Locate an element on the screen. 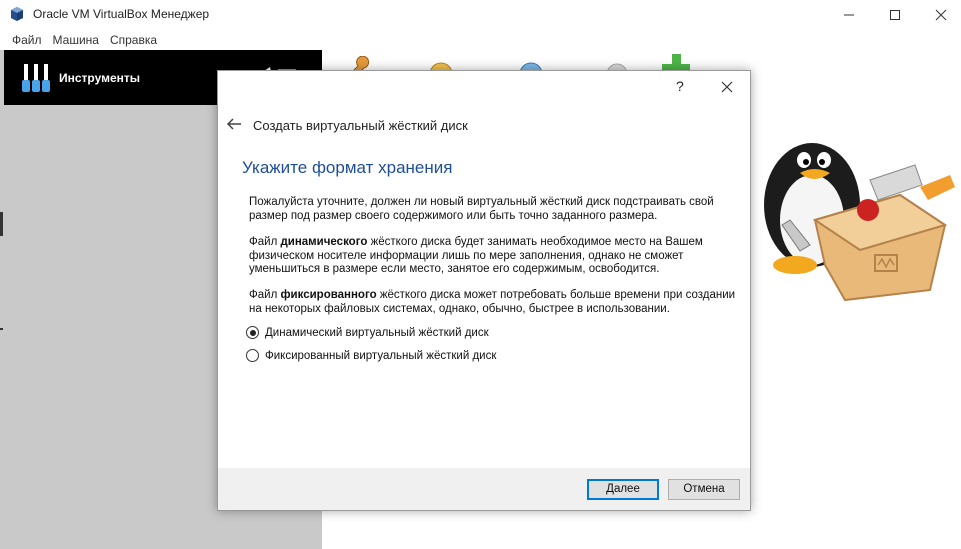 Image resolution: width=961 pixels, height=549 pixels. dialog-footer: Далее Отмена is located at coordinates (484, 489).